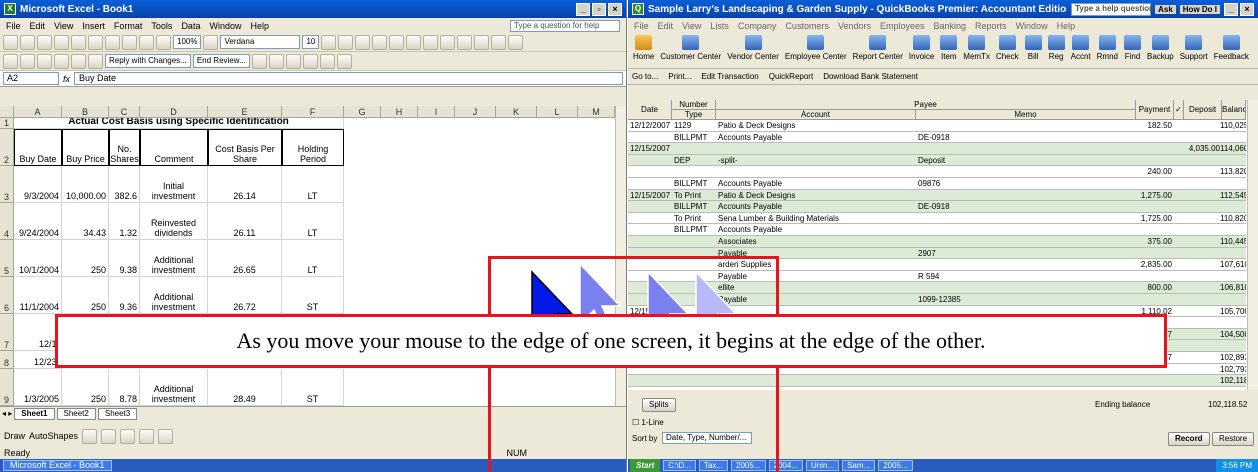 The image size is (1258, 472). What do you see at coordinates (397, 42) in the screenshot?
I see `align-center-icon` at bounding box center [397, 42].